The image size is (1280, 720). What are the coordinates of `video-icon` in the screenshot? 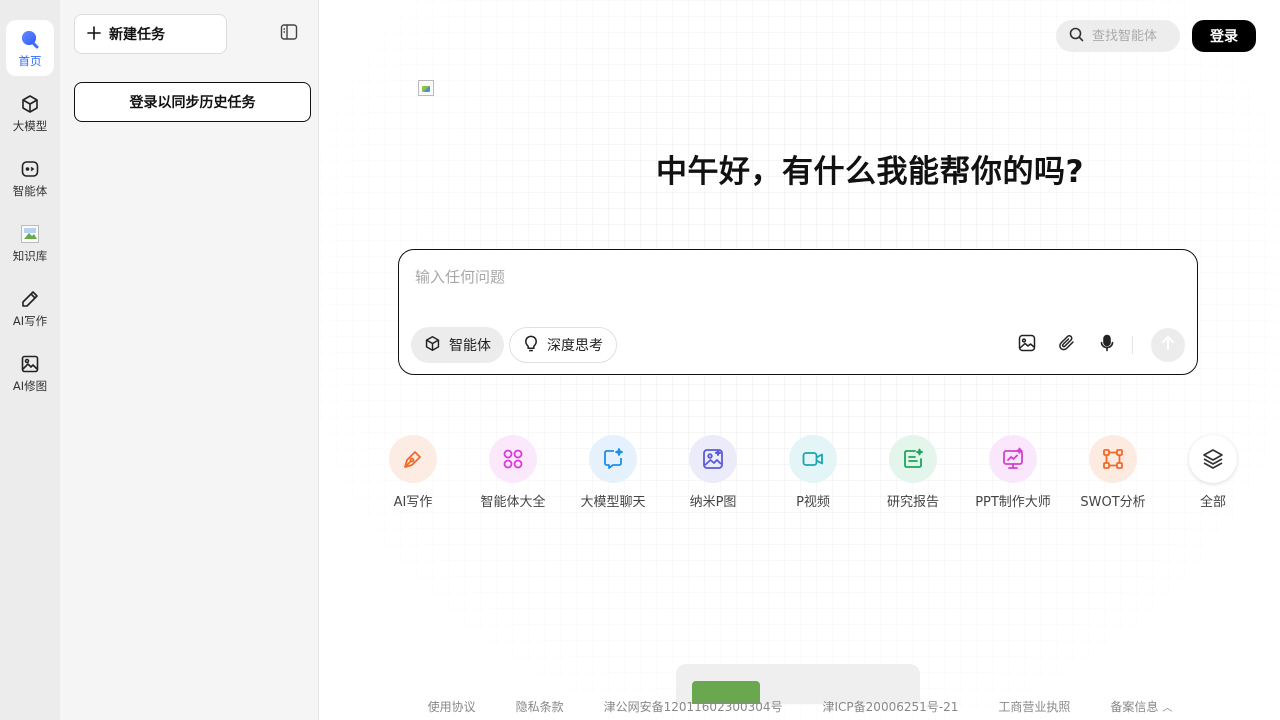 It's located at (813, 459).